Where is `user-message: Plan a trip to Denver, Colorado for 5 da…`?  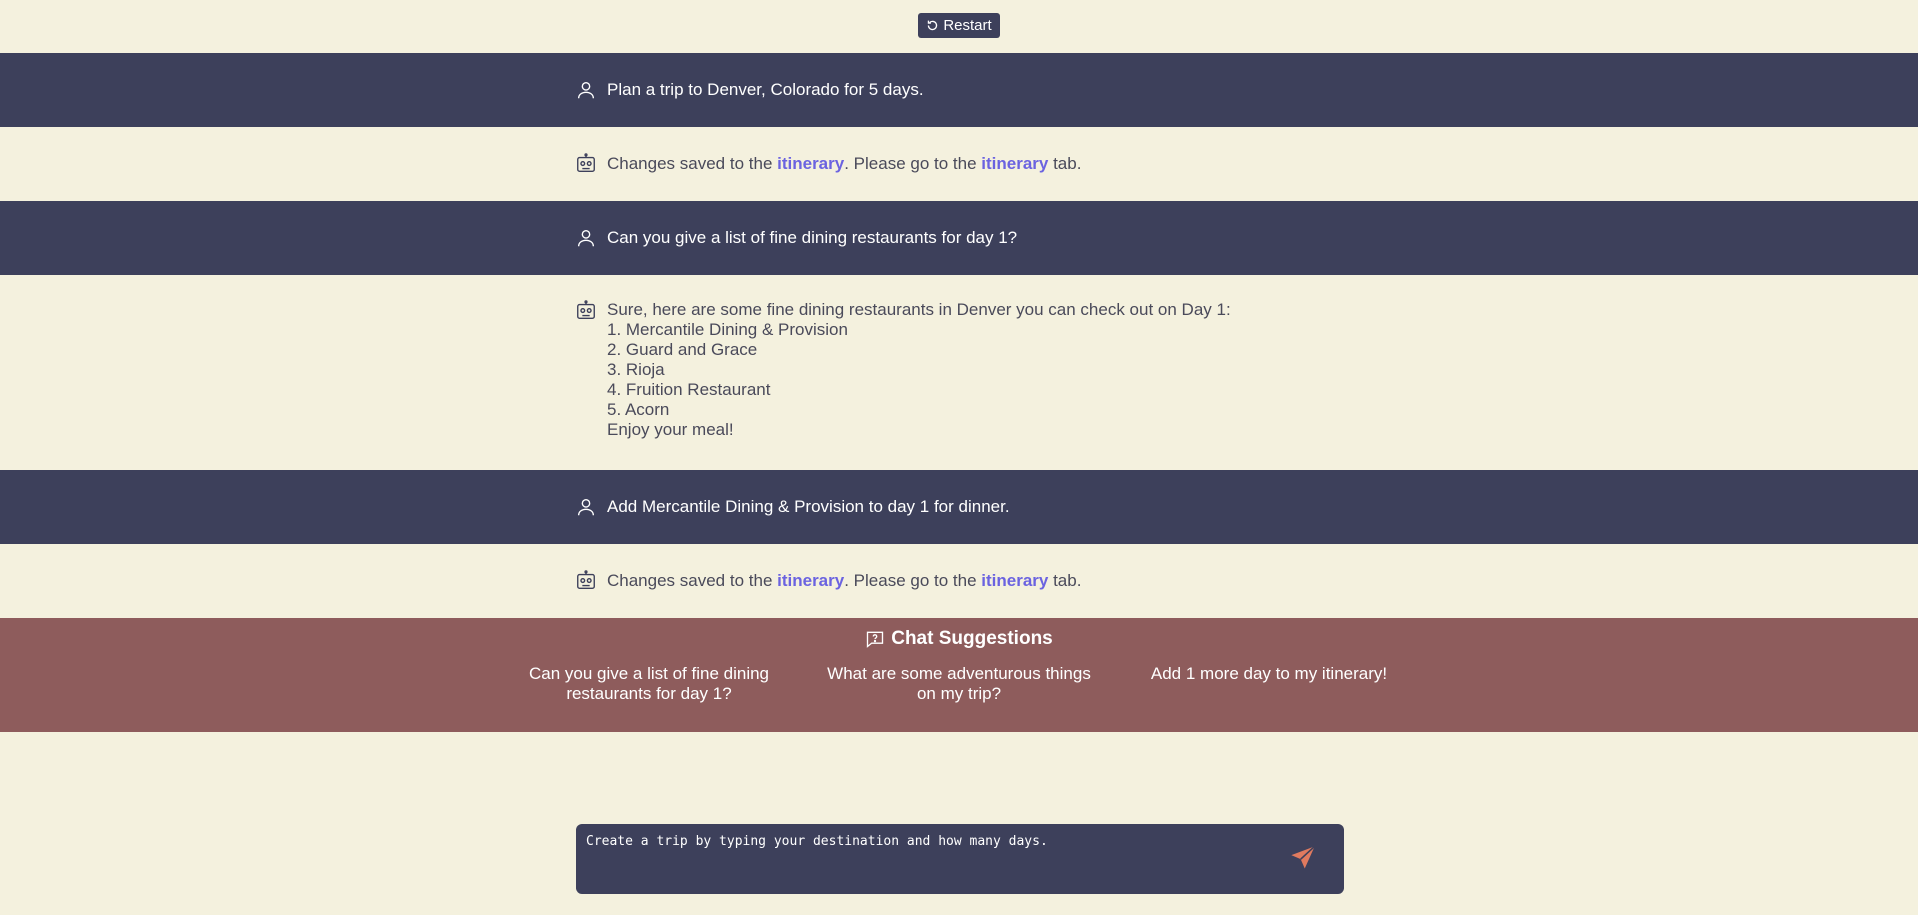
user-message: Plan a trip to Denver, Colorado for 5 da… is located at coordinates (959, 90).